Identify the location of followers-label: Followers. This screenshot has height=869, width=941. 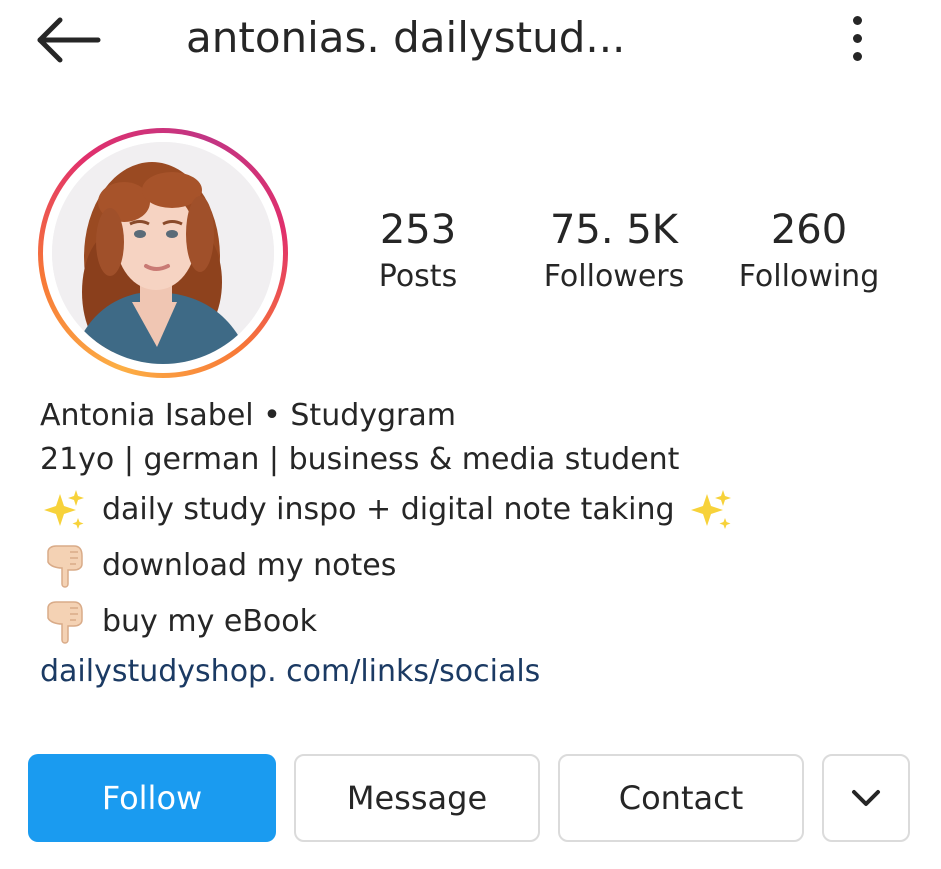
(614, 276).